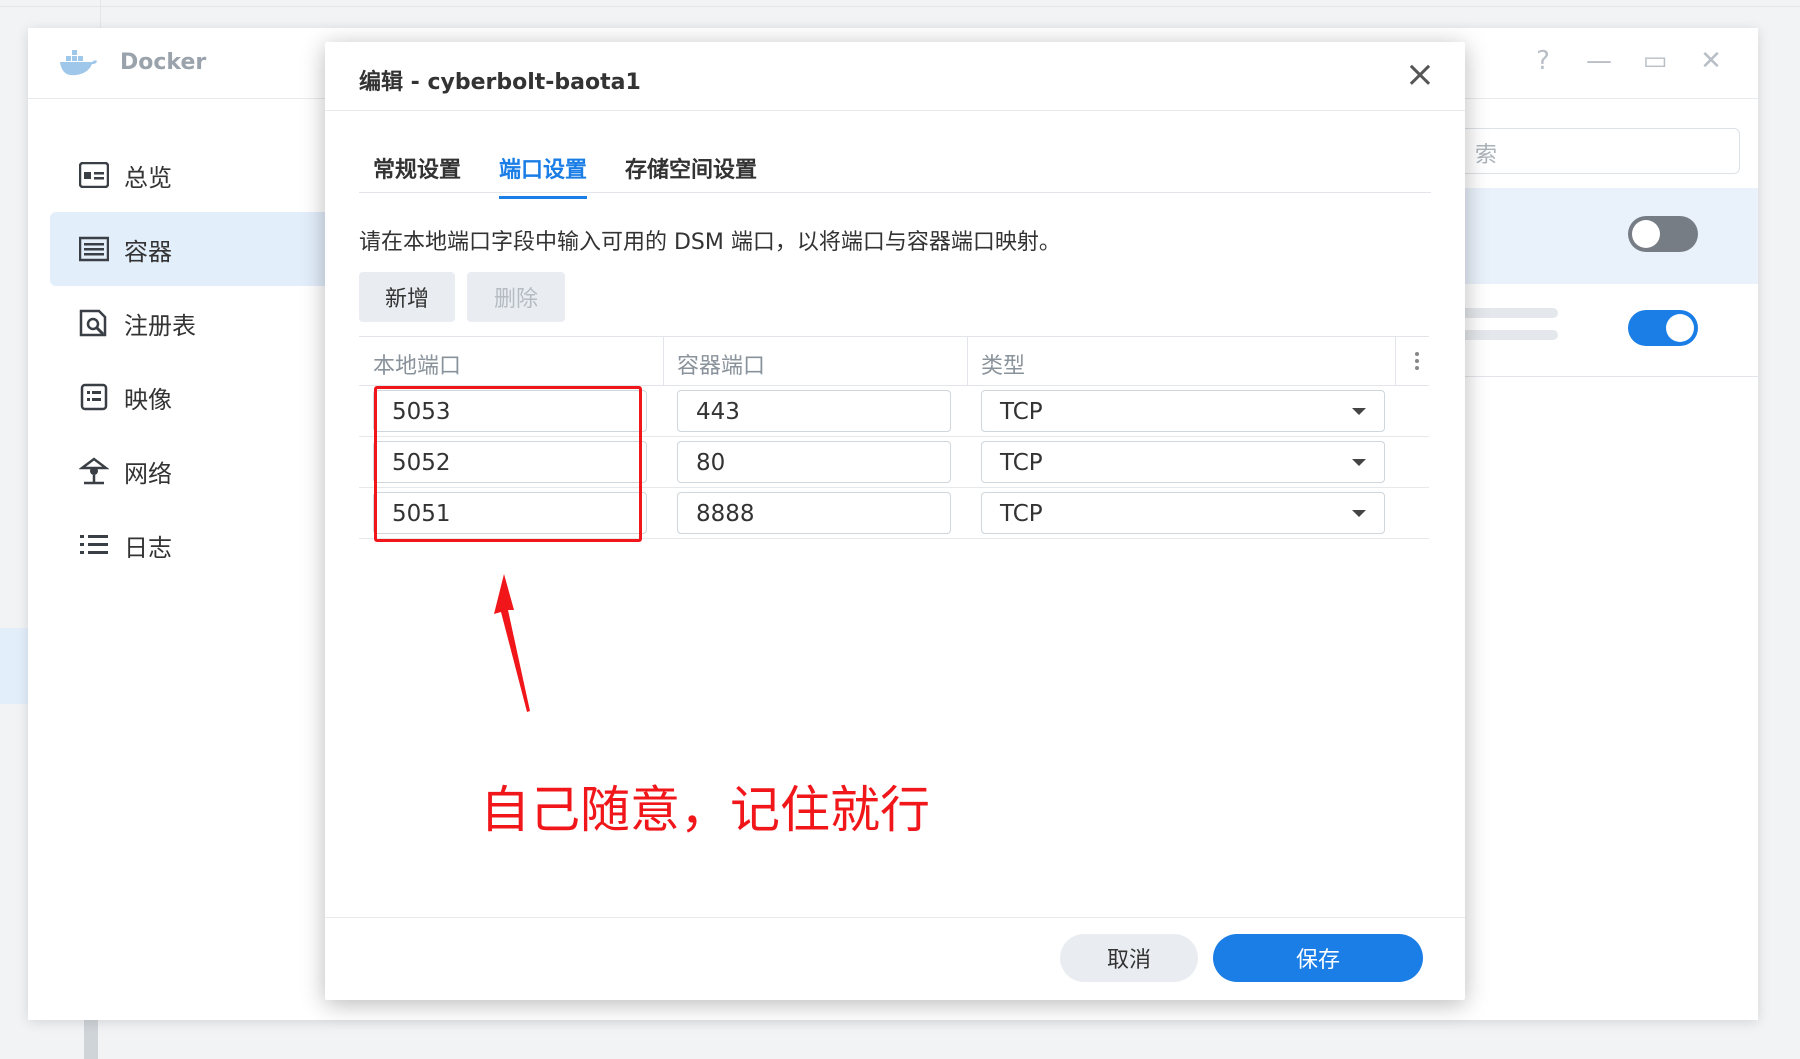 This screenshot has width=1800, height=1059. What do you see at coordinates (1655, 61) in the screenshot?
I see `maximize-icon: ▭` at bounding box center [1655, 61].